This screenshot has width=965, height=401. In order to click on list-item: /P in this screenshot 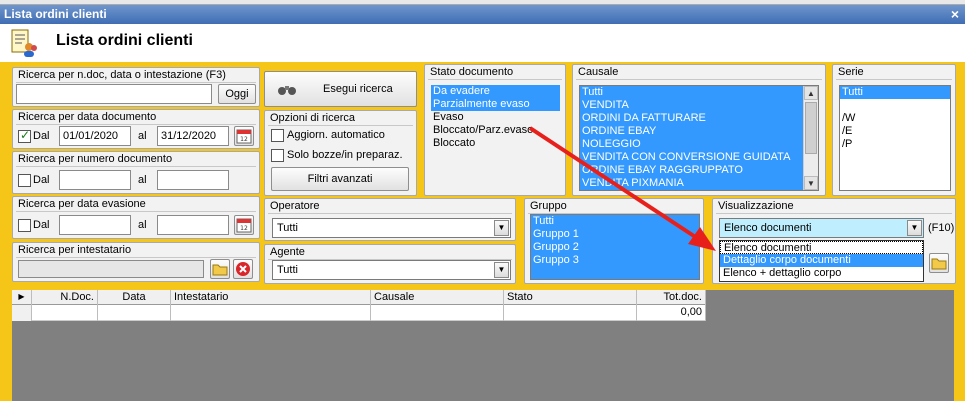, I will do `click(895, 144)`.